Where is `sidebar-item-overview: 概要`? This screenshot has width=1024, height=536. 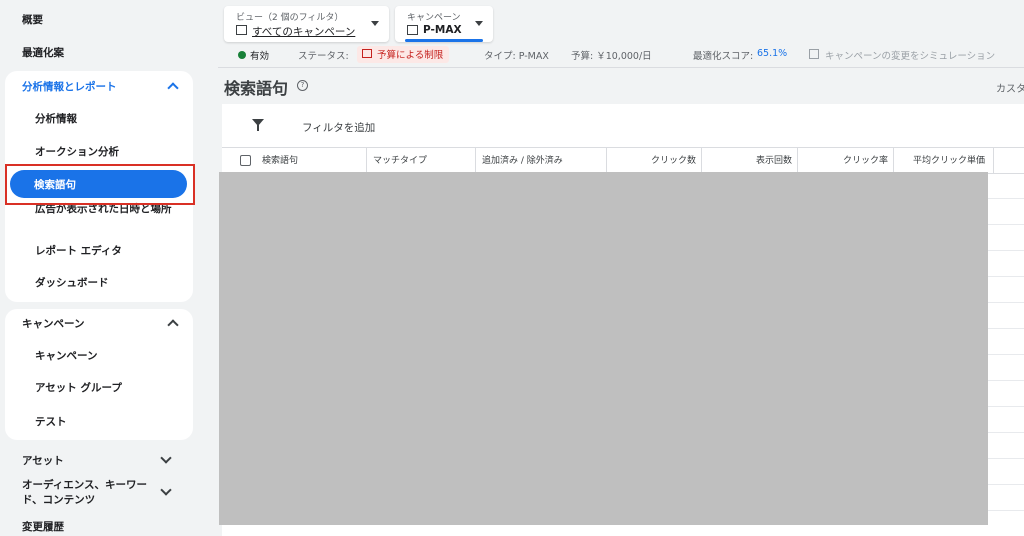 sidebar-item-overview: 概要 is located at coordinates (32, 19).